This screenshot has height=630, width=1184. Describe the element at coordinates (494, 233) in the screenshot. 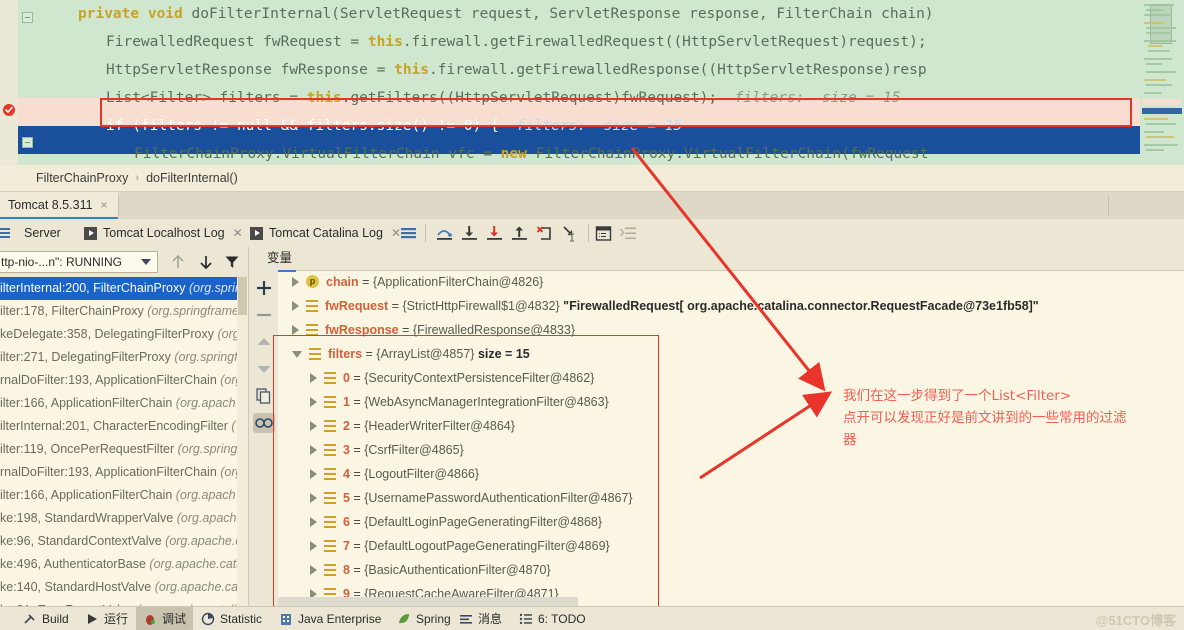

I see `force-step-into-icon` at that location.